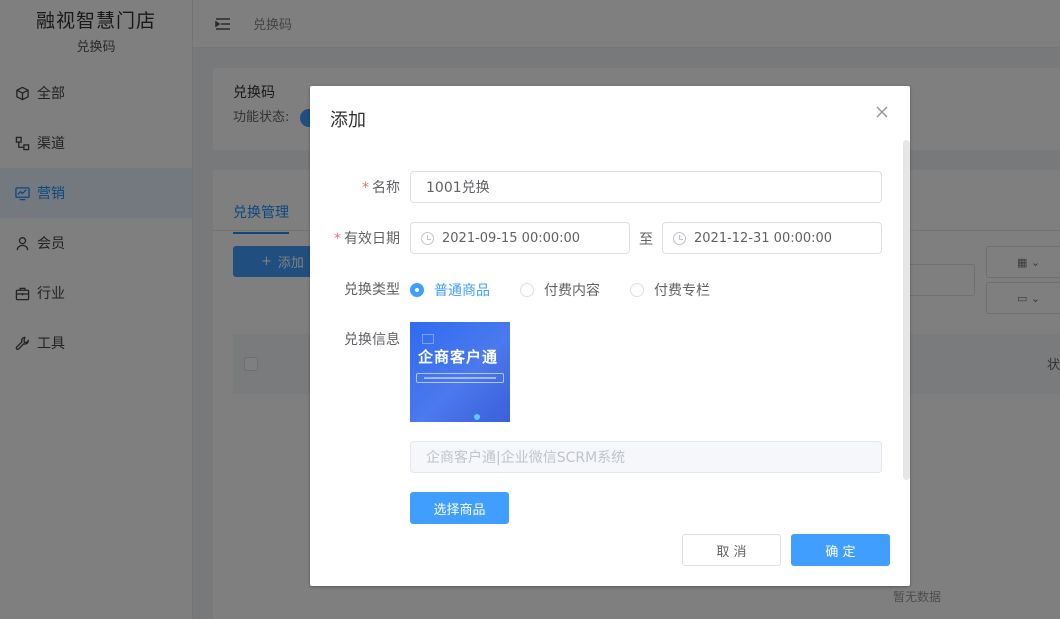  I want to click on date-label: * 有效日期, so click(367, 238).